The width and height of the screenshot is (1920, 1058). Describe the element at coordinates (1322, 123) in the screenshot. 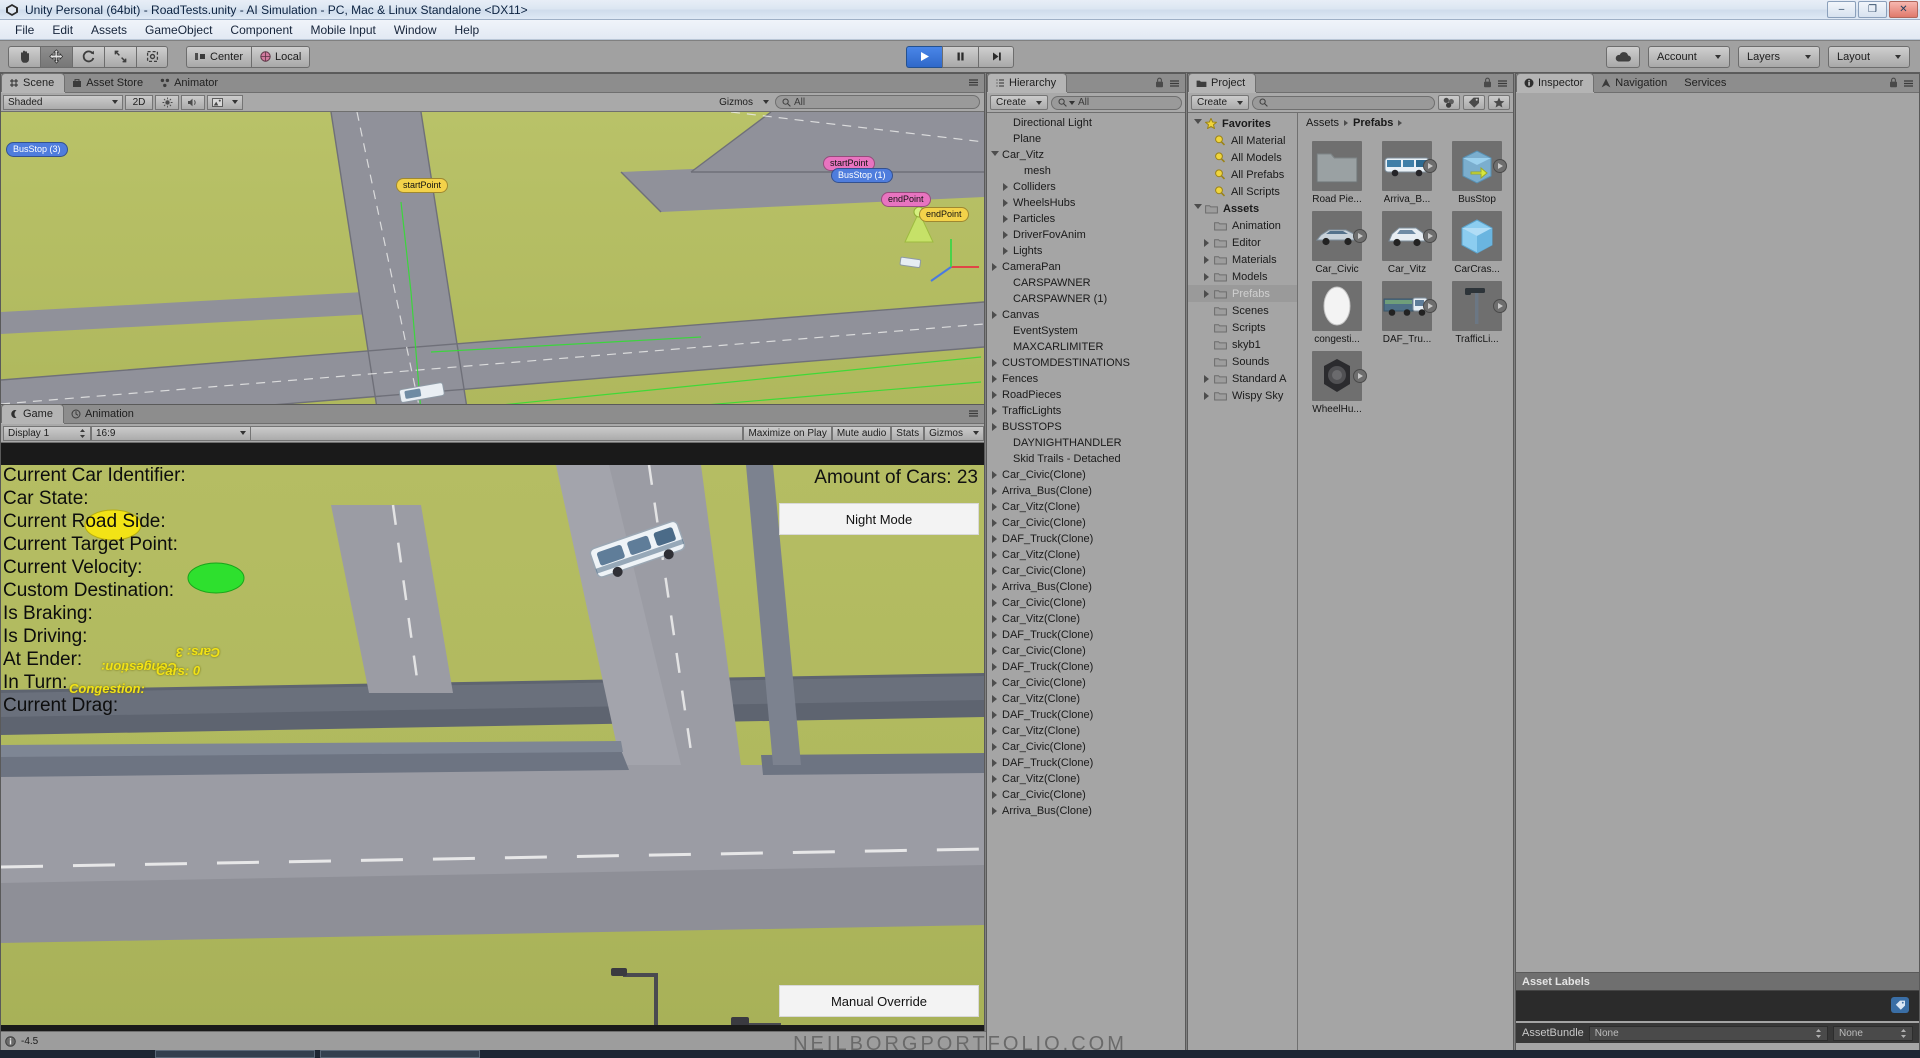

I see `breadcrumb-item: Assets` at that location.